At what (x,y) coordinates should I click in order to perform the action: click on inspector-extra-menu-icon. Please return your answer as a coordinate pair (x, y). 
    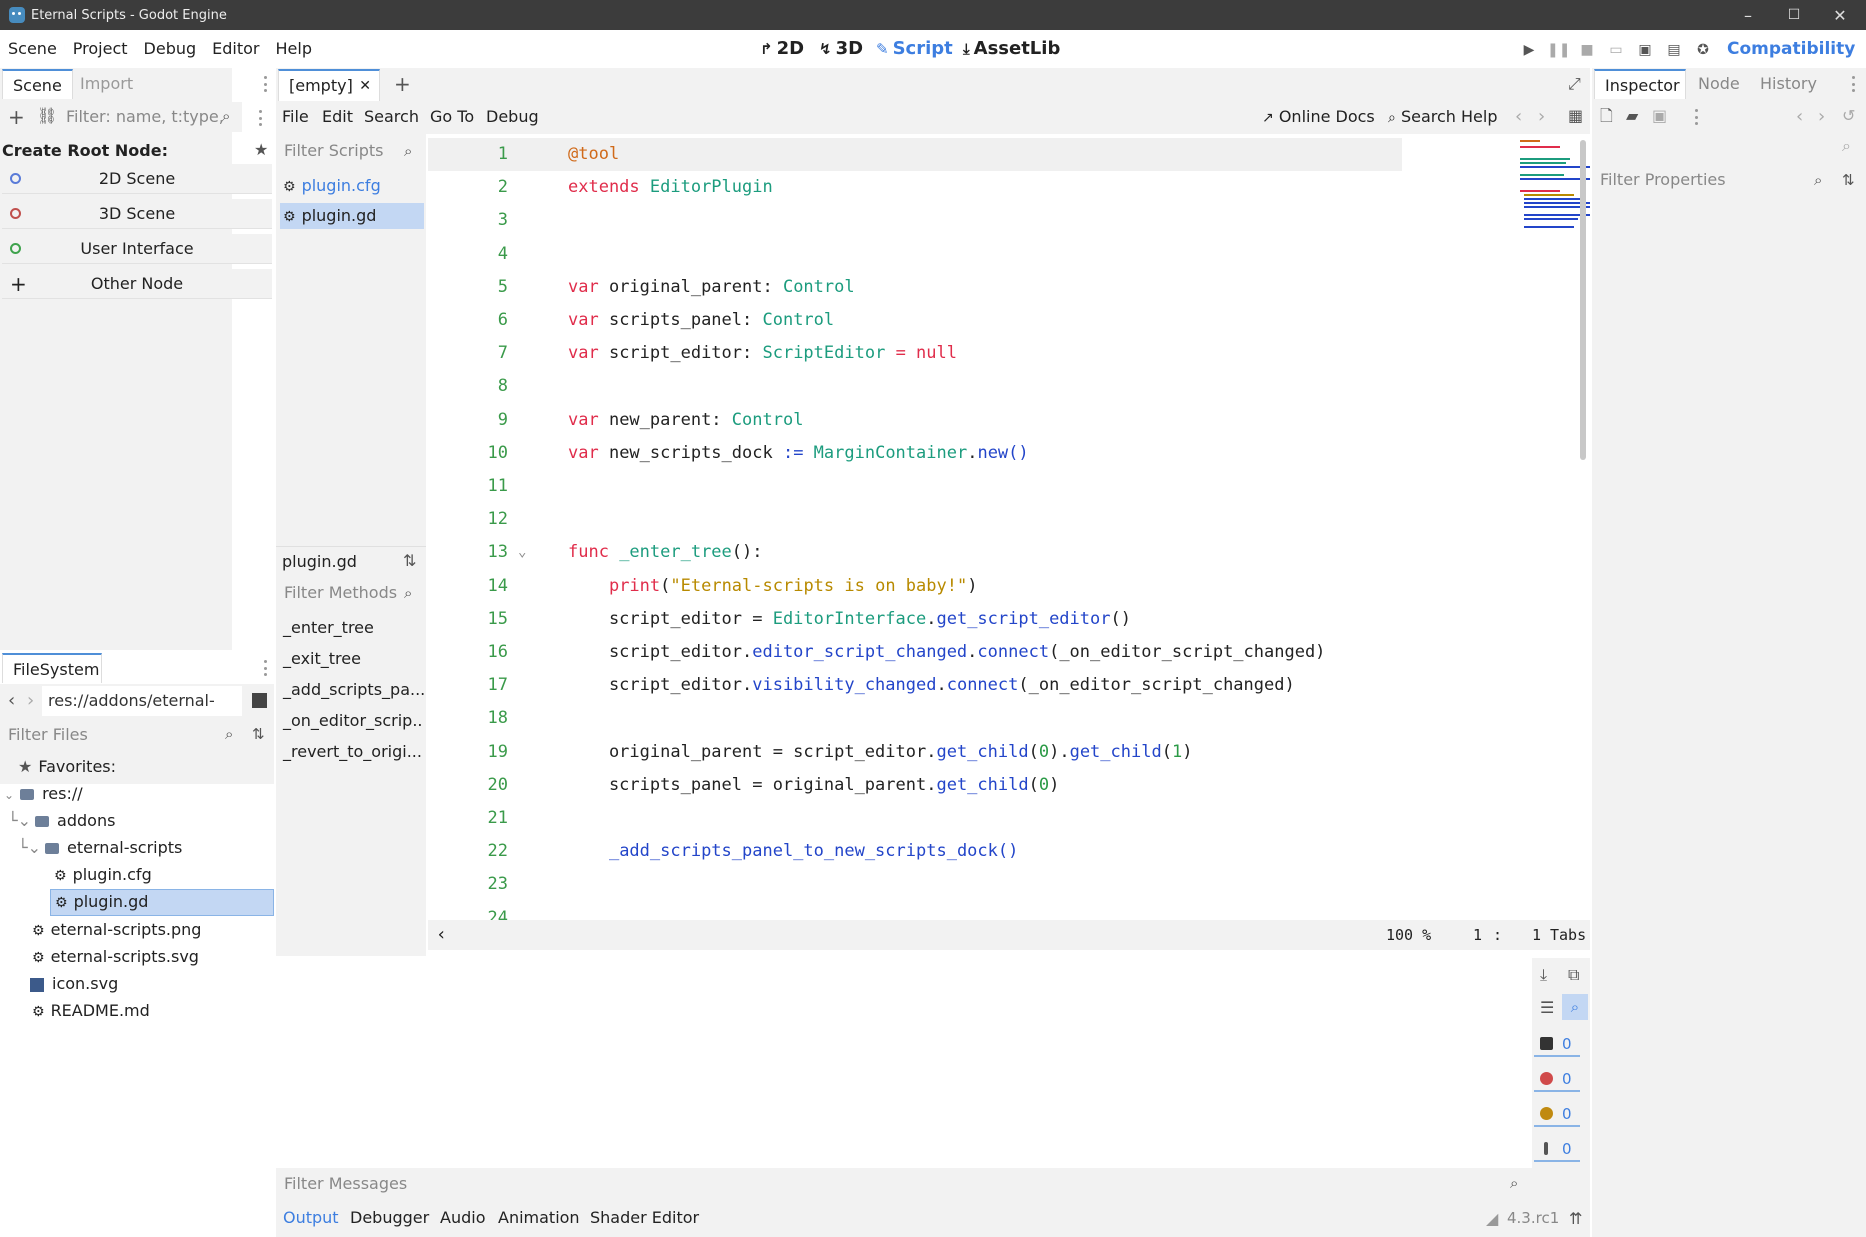
    Looking at the image, I should click on (1696, 117).